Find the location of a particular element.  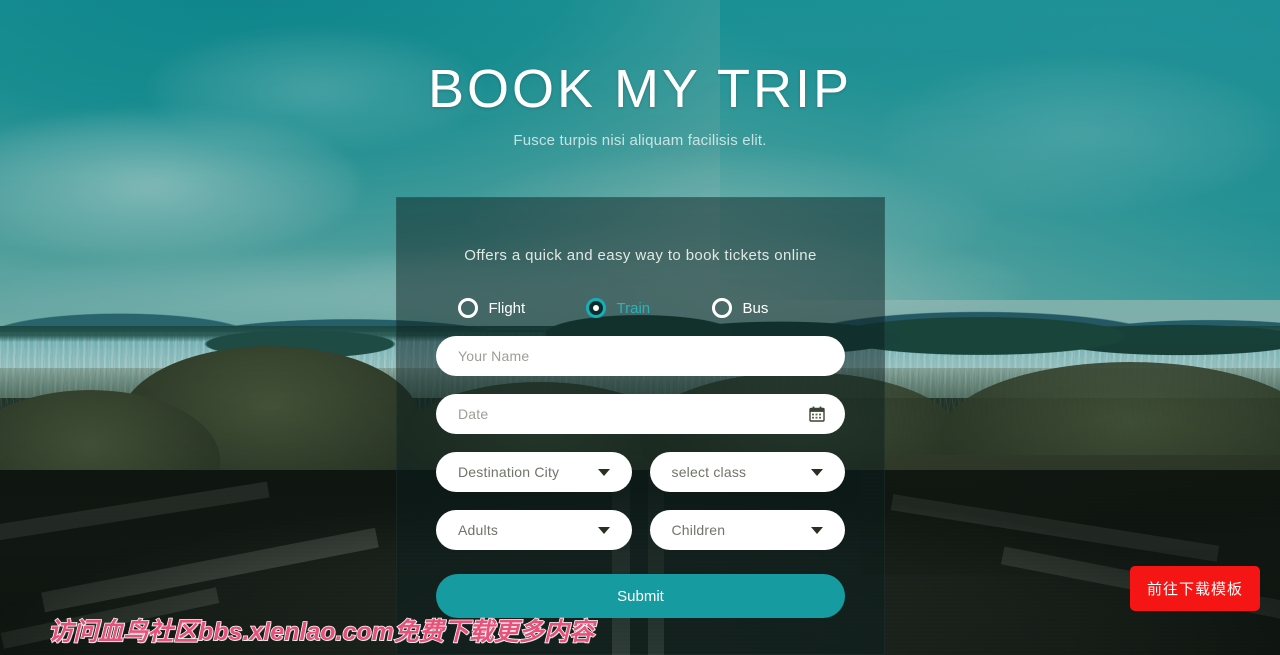

date-placeholder: Date is located at coordinates (473, 414).